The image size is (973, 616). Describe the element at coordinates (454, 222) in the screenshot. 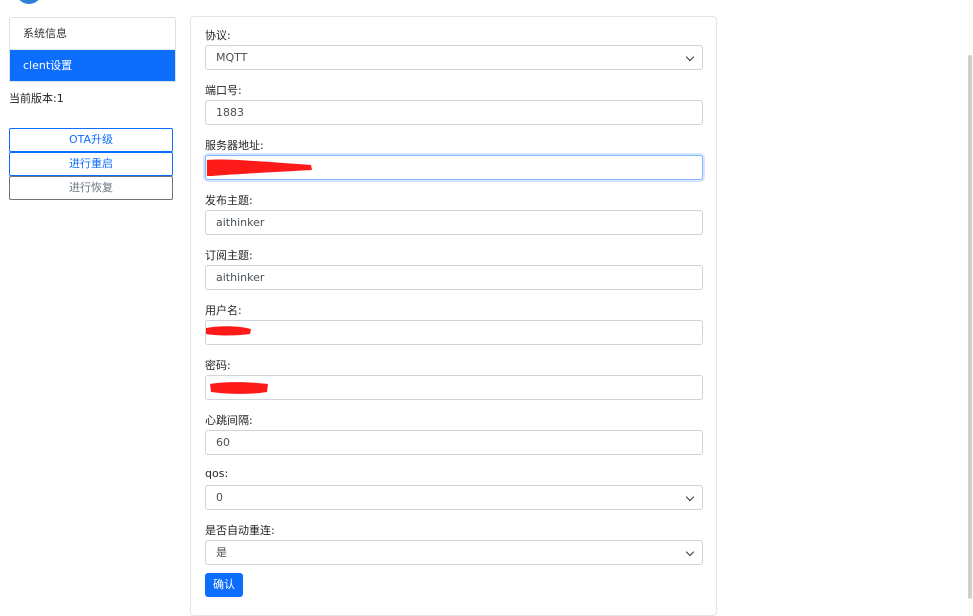

I see `publish-topic-input: aithinker` at that location.